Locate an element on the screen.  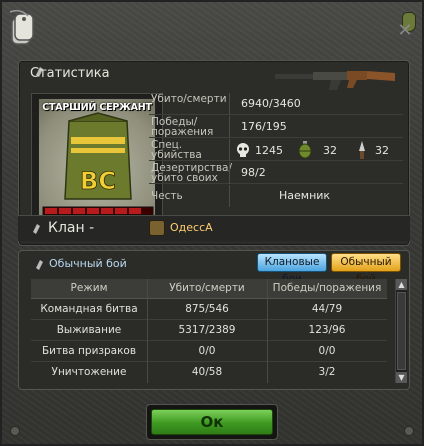
kills-deaths-value: 6940/3460 is located at coordinates (271, 103).